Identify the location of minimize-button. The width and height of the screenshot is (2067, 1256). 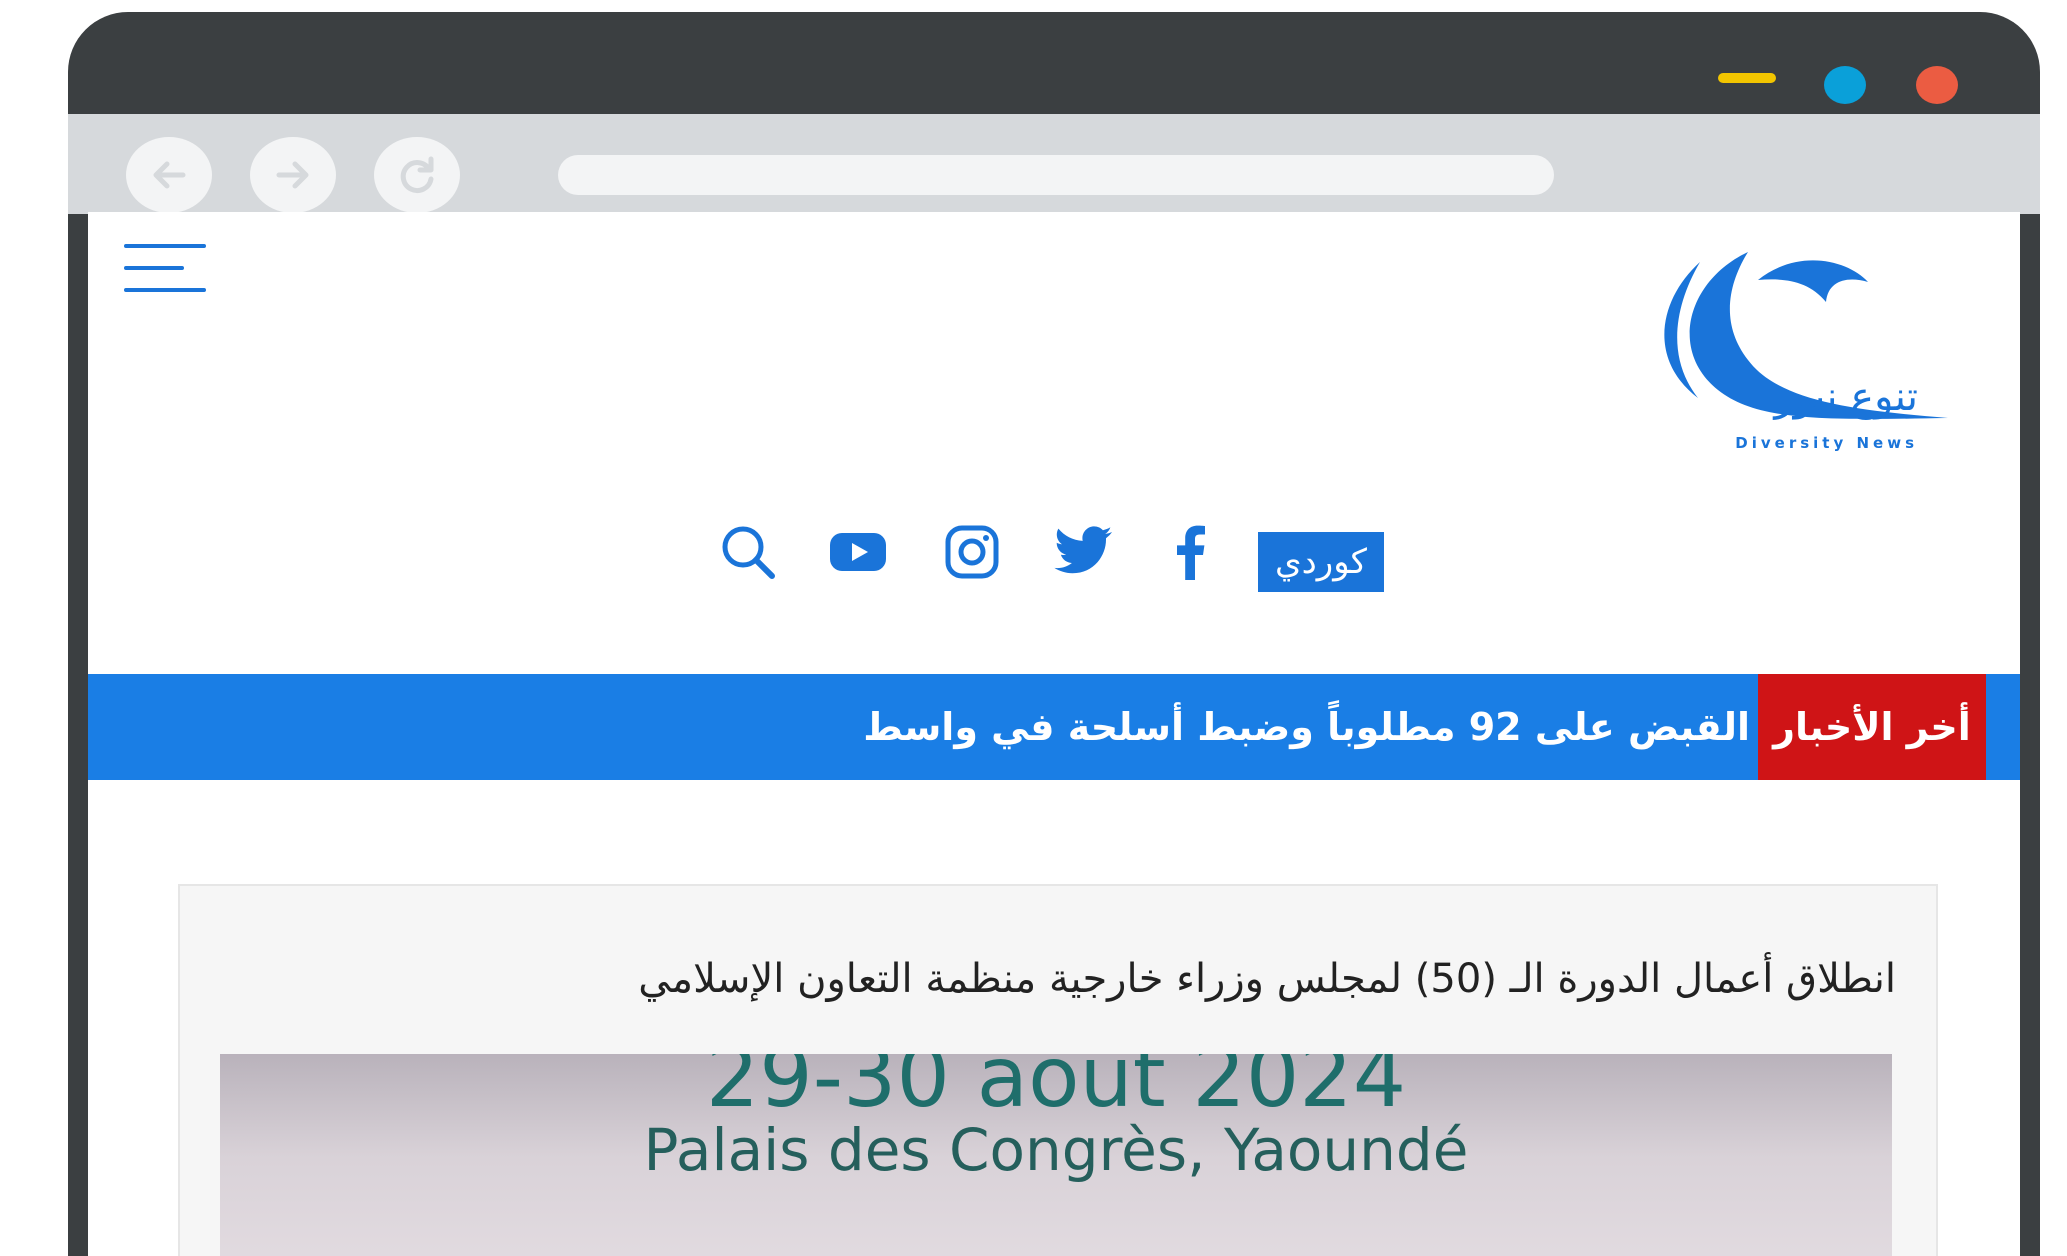
(1747, 78).